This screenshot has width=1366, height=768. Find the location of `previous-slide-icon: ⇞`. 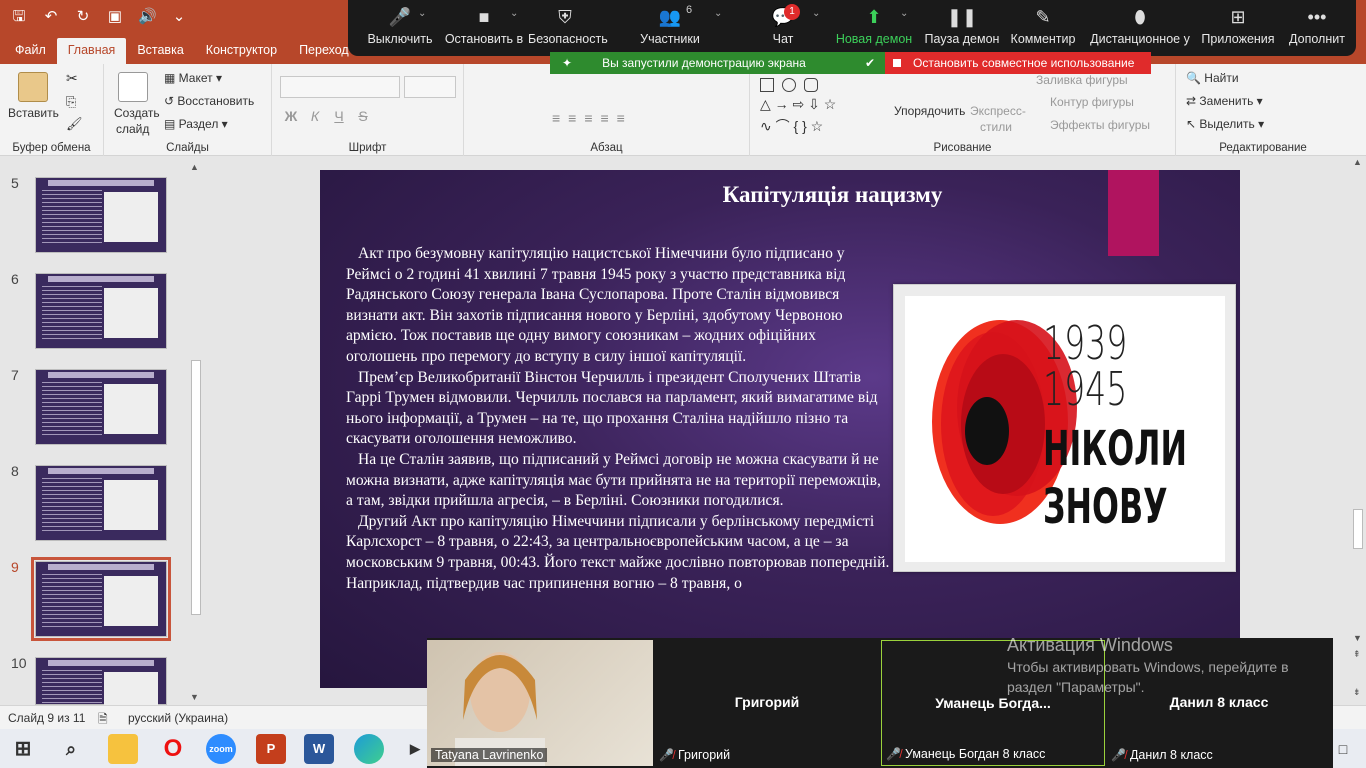

previous-slide-icon: ⇞ is located at coordinates (1357, 654).